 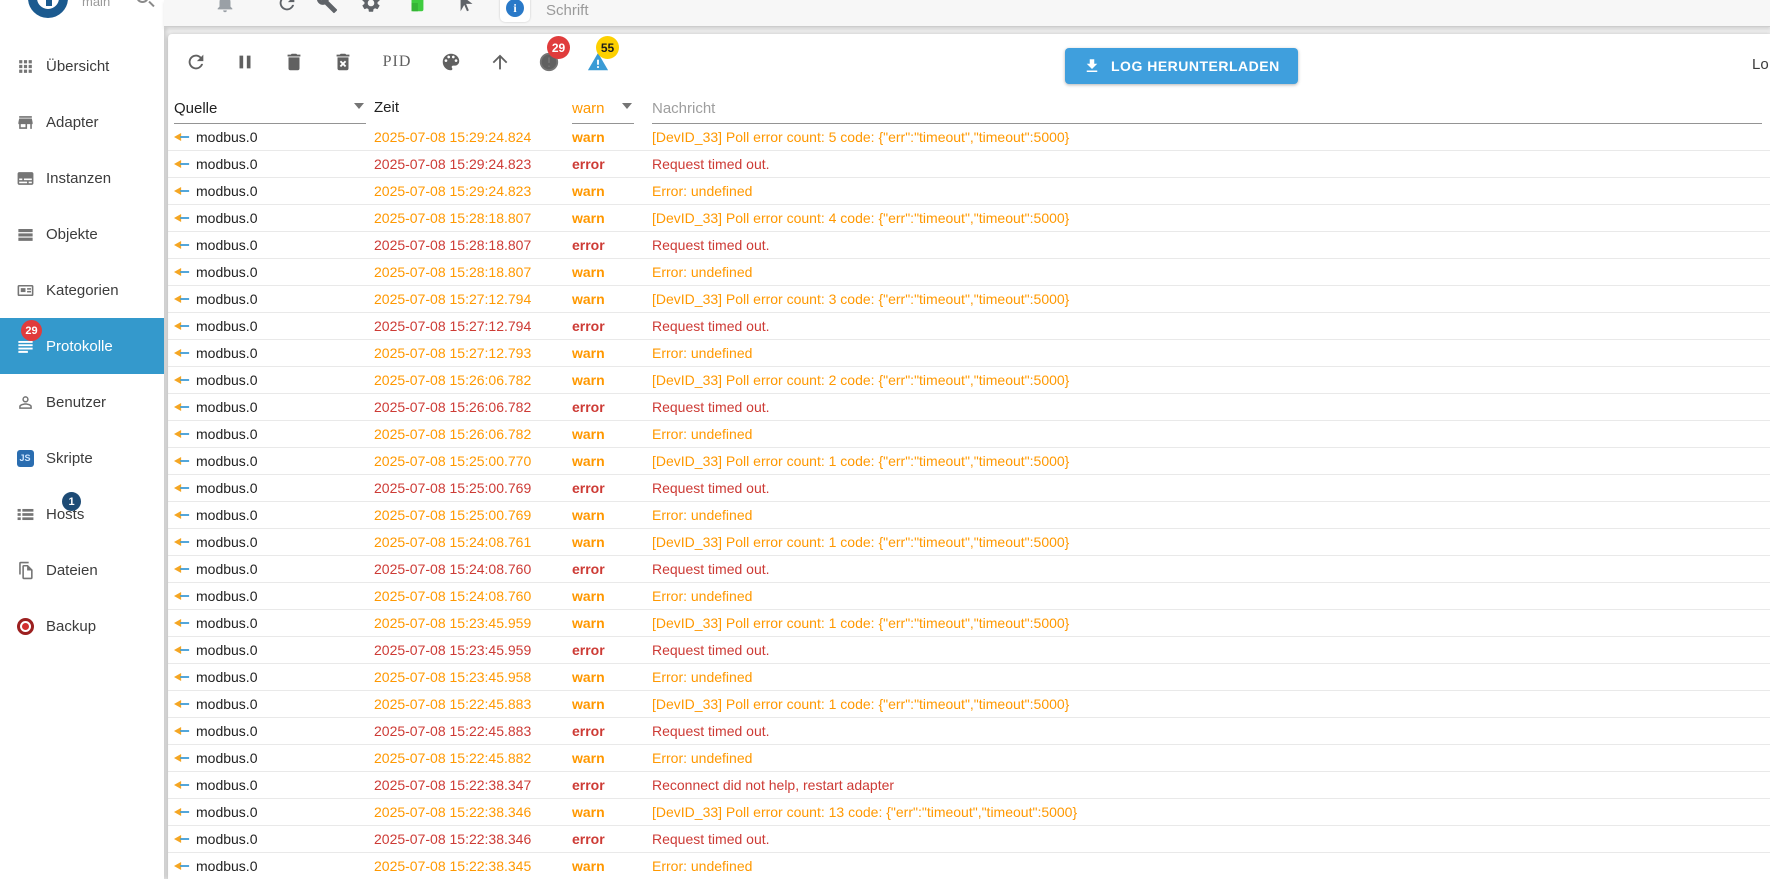 What do you see at coordinates (196, 62) in the screenshot?
I see `refresh-logs-button` at bounding box center [196, 62].